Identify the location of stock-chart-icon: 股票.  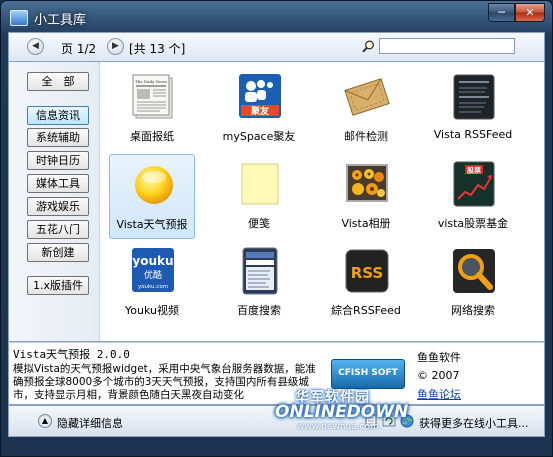
(474, 184).